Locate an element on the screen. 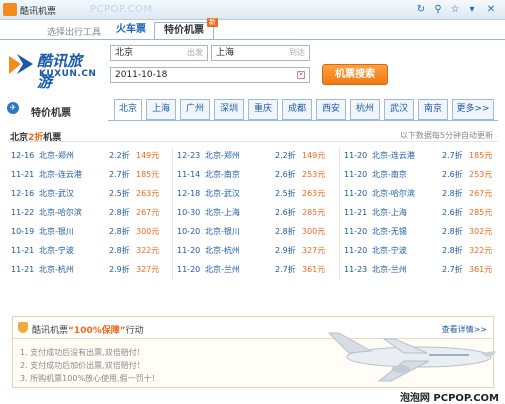  shield-icon is located at coordinates (23, 327).